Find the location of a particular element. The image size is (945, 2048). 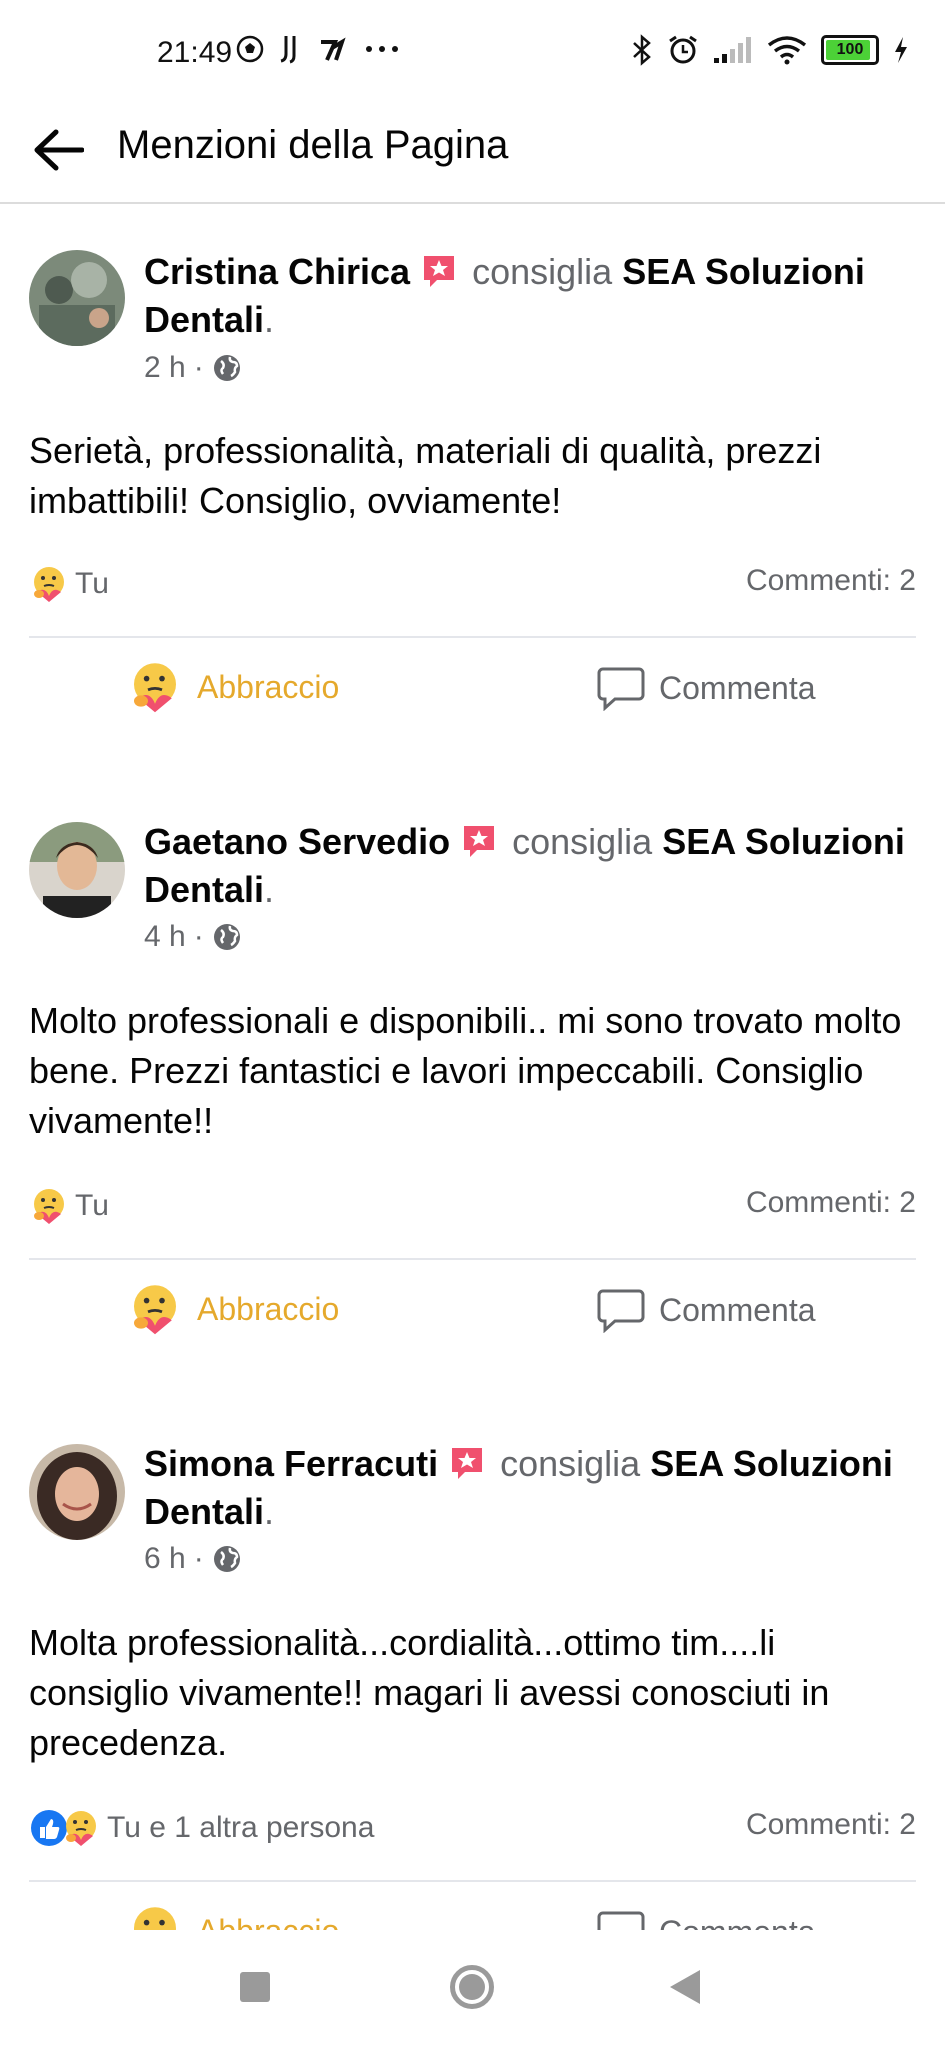

post-time: 4 h is located at coordinates (165, 937).